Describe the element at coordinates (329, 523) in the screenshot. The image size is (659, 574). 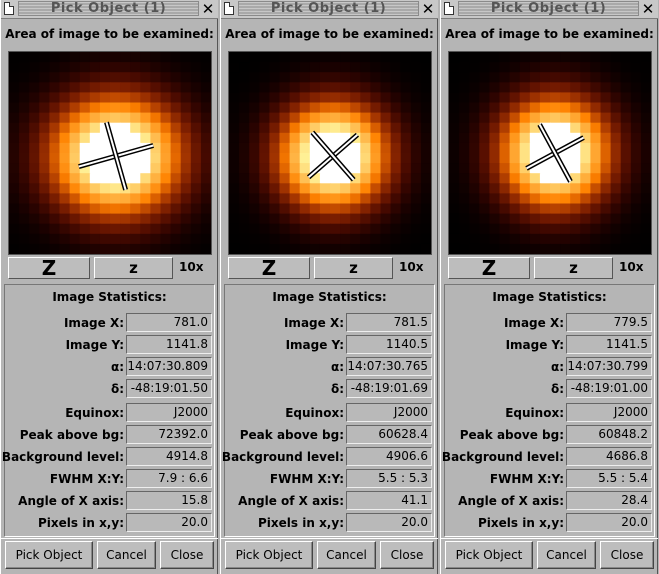
I see `stat-pixels: Pixels in x,y: 20.0` at that location.